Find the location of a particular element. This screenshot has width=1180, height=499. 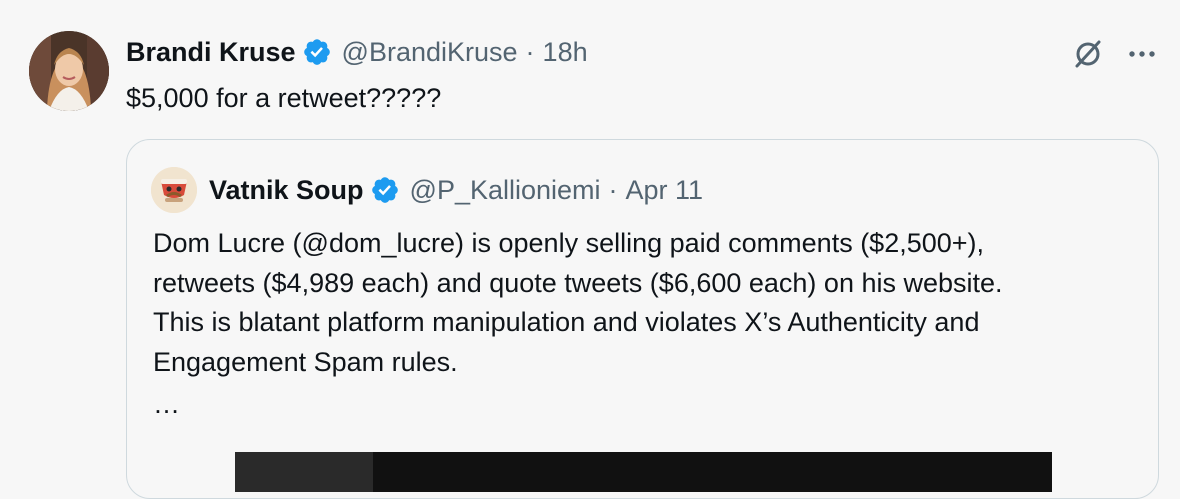

tweet-header: Brandi Kruse @BrandiKruse · 18h is located at coordinates (357, 52).